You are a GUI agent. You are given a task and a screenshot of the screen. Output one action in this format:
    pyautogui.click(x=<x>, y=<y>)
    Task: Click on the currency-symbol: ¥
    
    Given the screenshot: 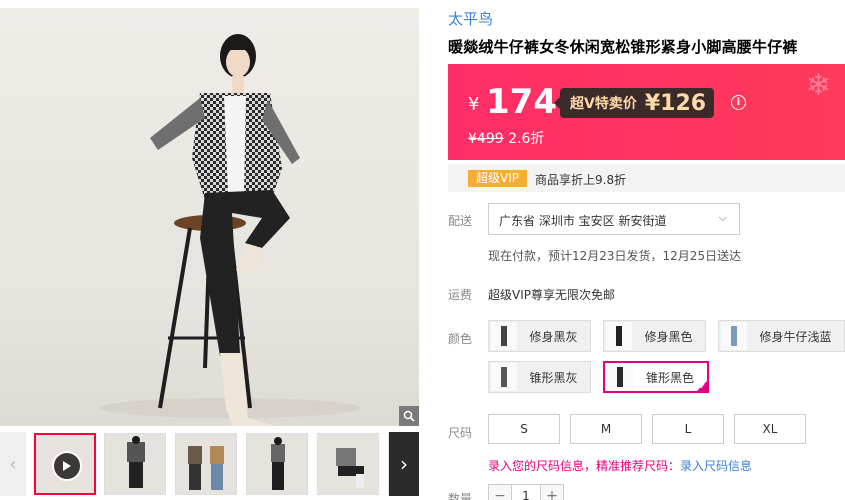 What is the action you would take?
    pyautogui.click(x=474, y=104)
    